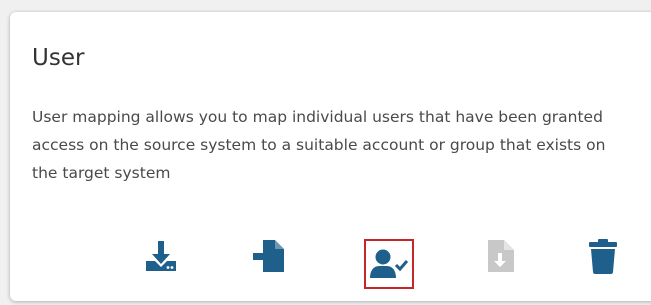  I want to click on download-button, so click(161, 256).